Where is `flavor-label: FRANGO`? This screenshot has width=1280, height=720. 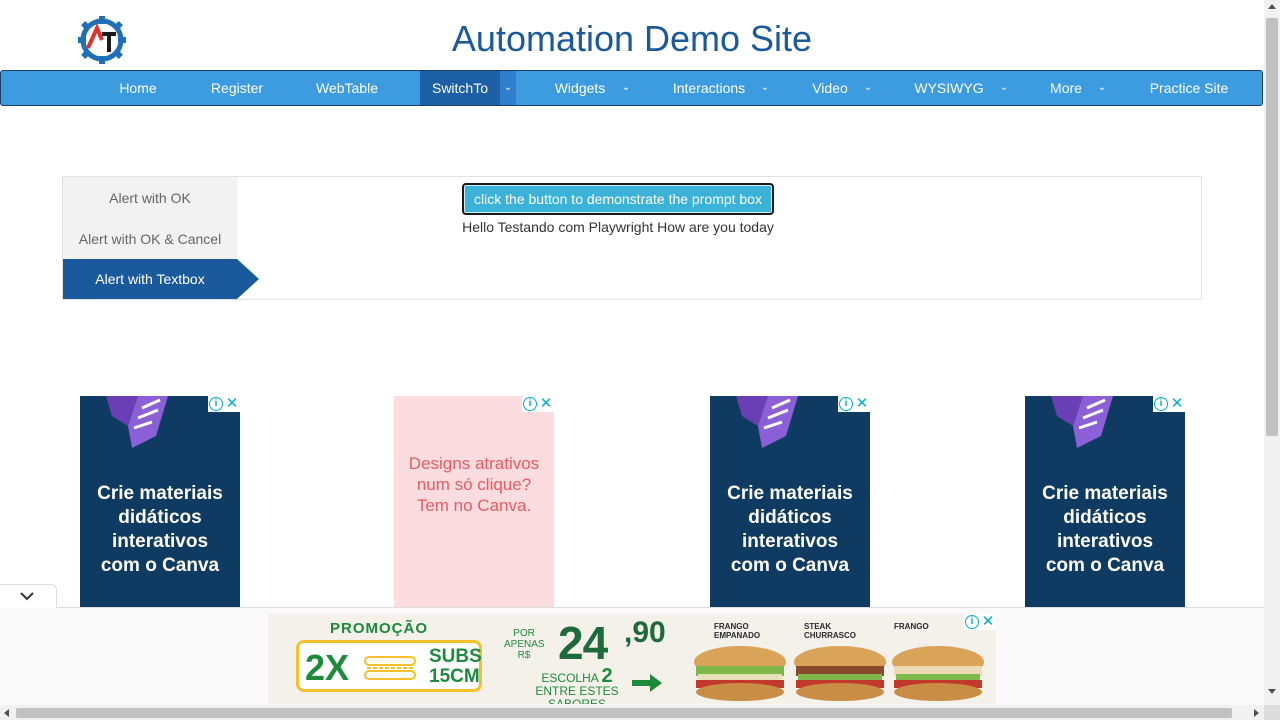
flavor-label: FRANGO is located at coordinates (911, 626).